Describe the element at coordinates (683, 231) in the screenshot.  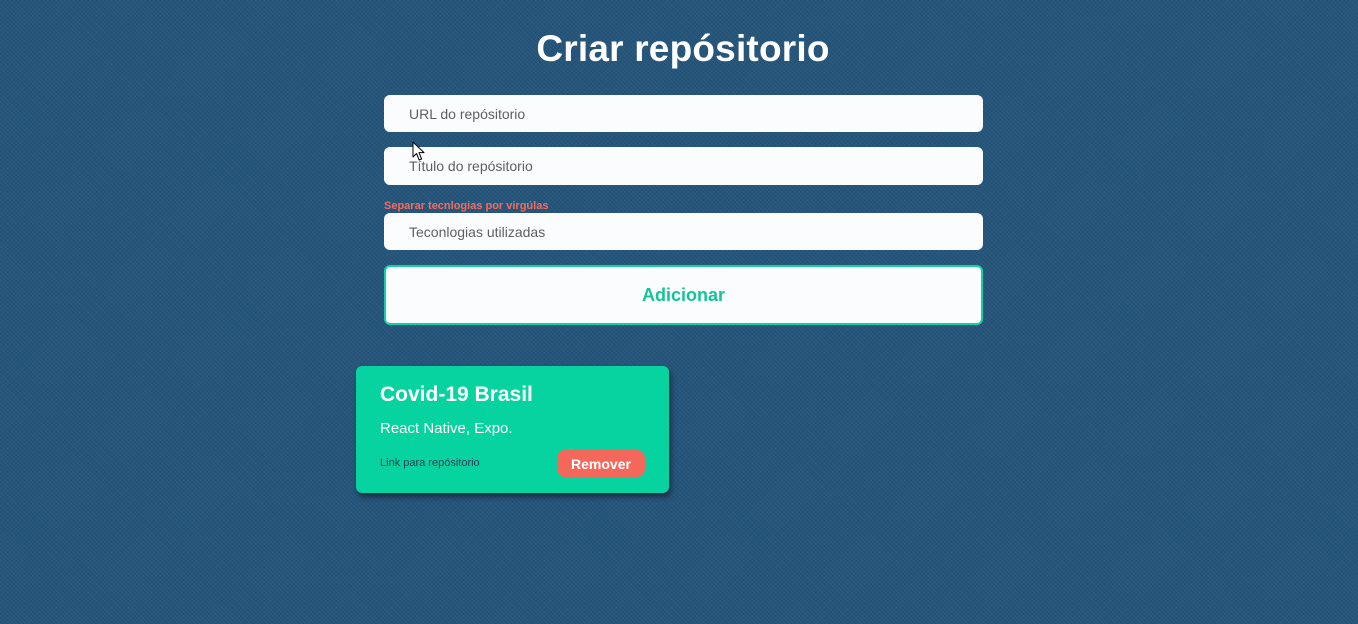
I see `repository-techs-input` at that location.